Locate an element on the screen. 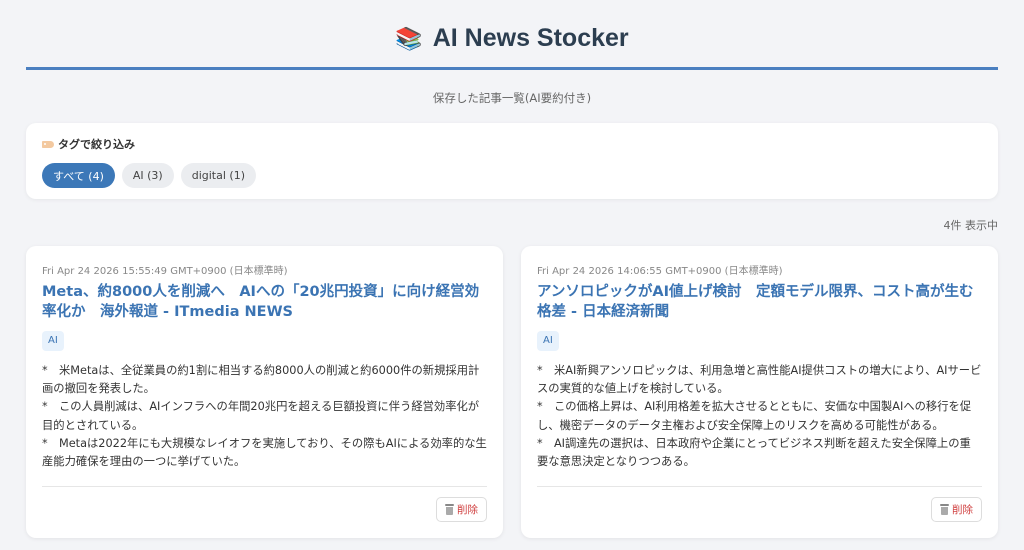  page-subtitle: 保存した記事一覧(AI要約付き) is located at coordinates (512, 98).